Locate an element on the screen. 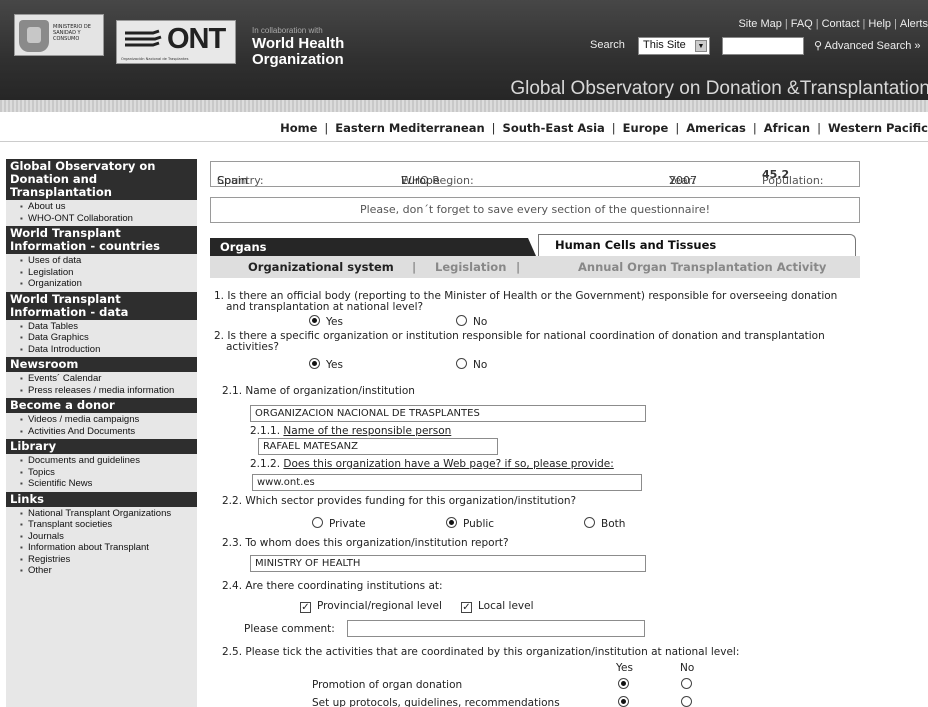 The height and width of the screenshot is (707, 928). reports-to-field: MINISTRY OF HEALTH is located at coordinates (448, 563).